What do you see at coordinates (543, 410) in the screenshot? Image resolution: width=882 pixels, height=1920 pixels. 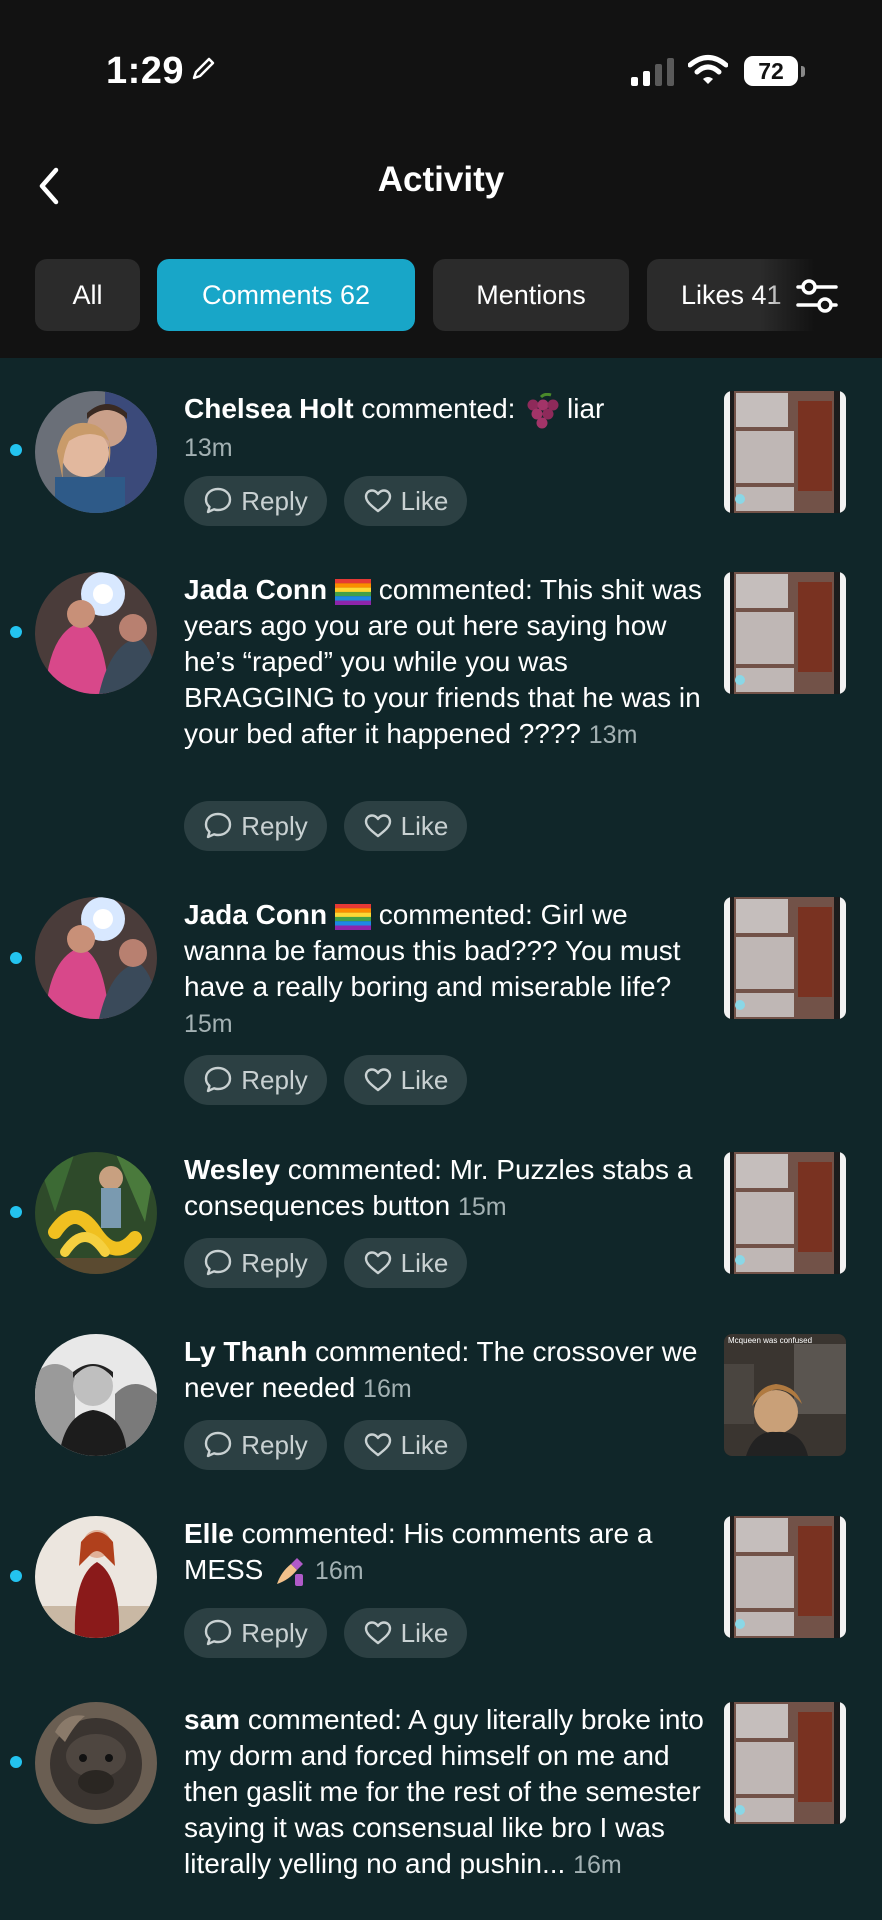 I see `grapes-emoji-icon` at bounding box center [543, 410].